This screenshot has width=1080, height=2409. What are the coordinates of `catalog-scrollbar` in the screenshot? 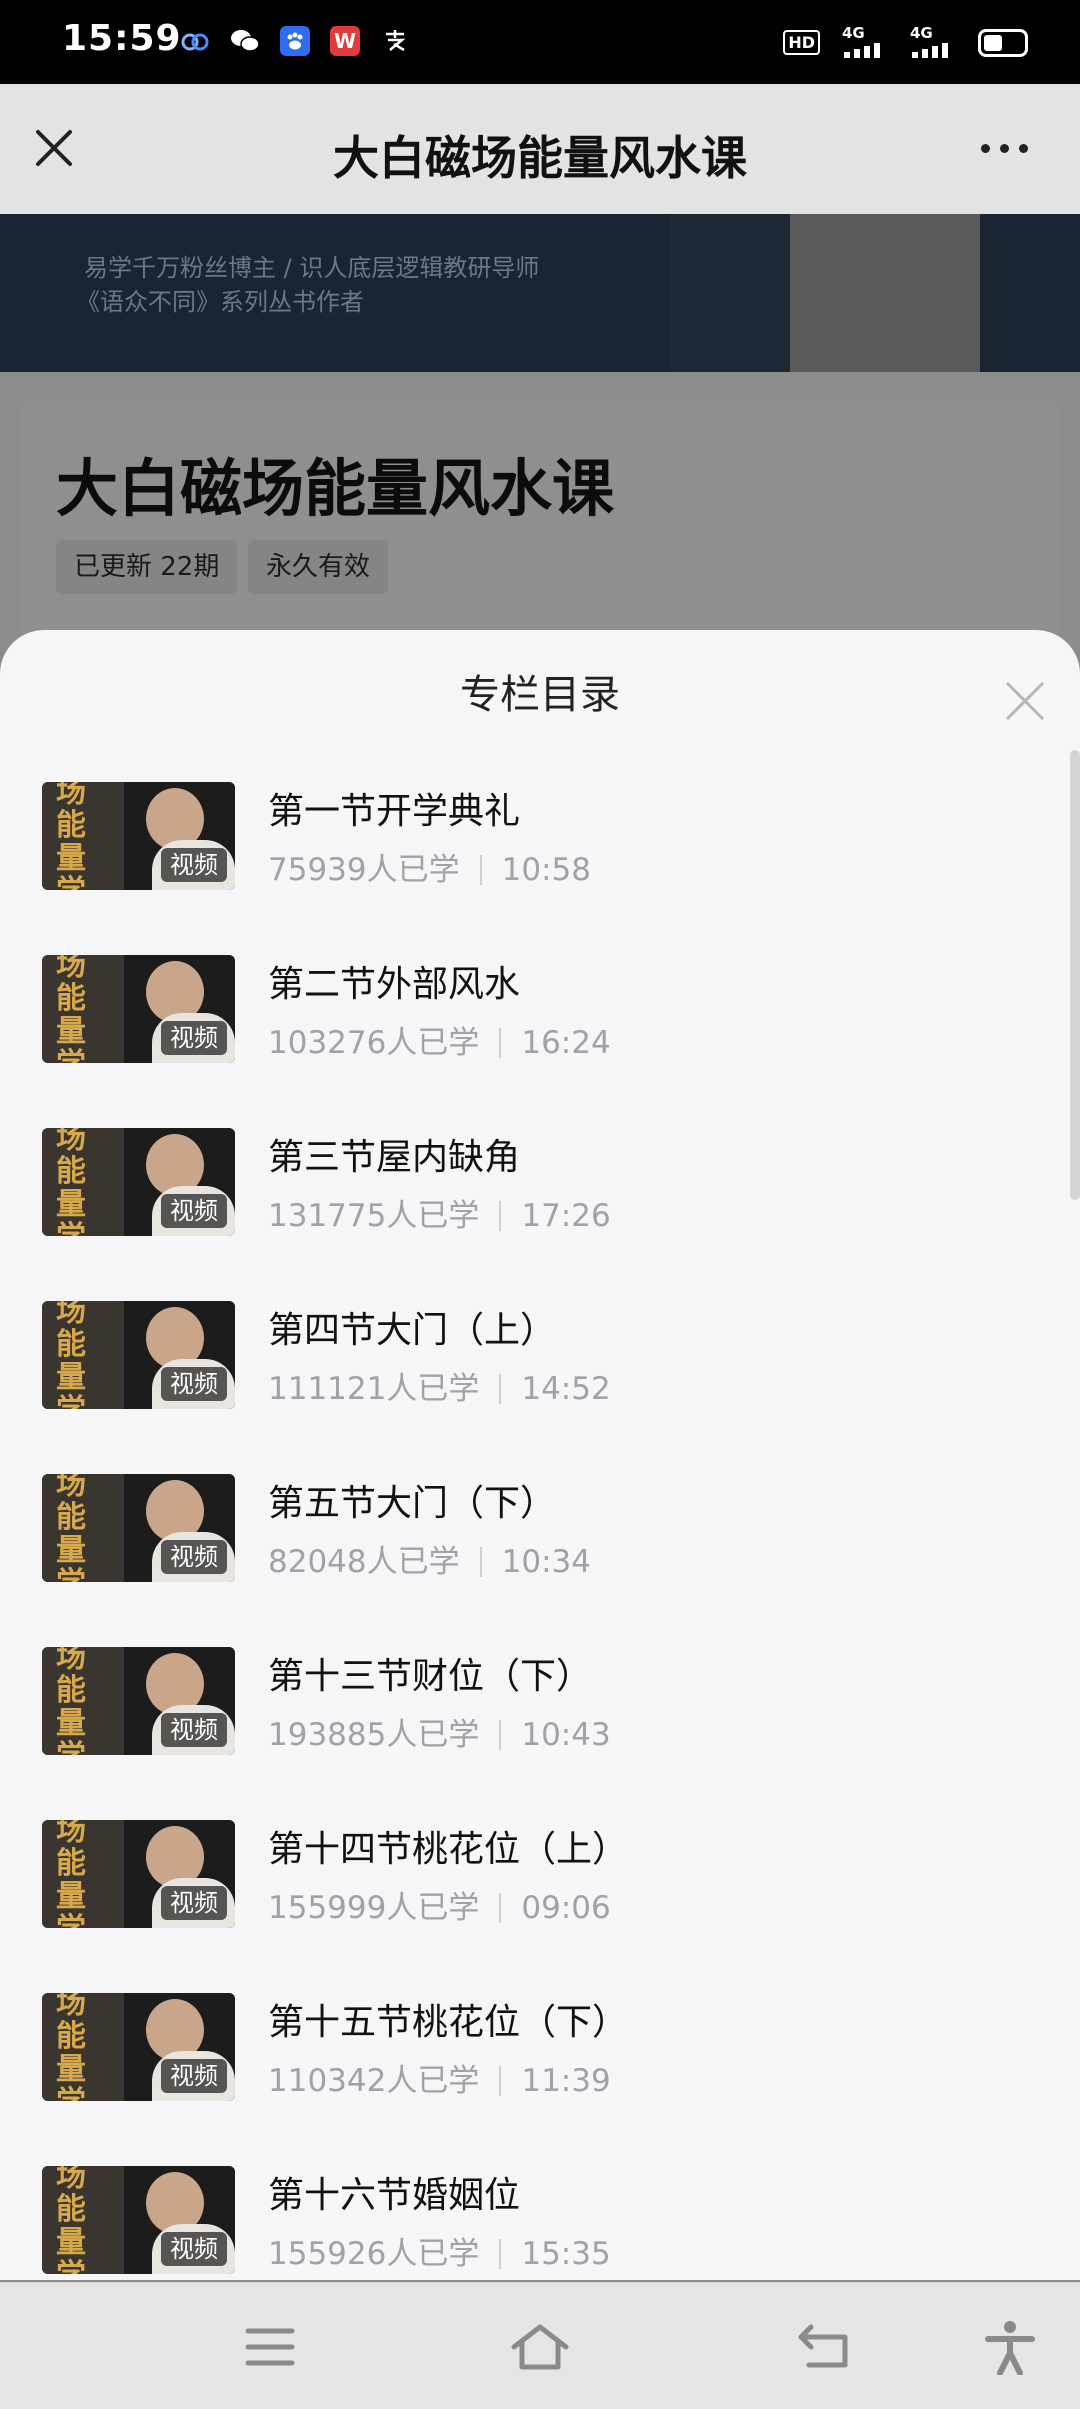 It's located at (1075, 975).